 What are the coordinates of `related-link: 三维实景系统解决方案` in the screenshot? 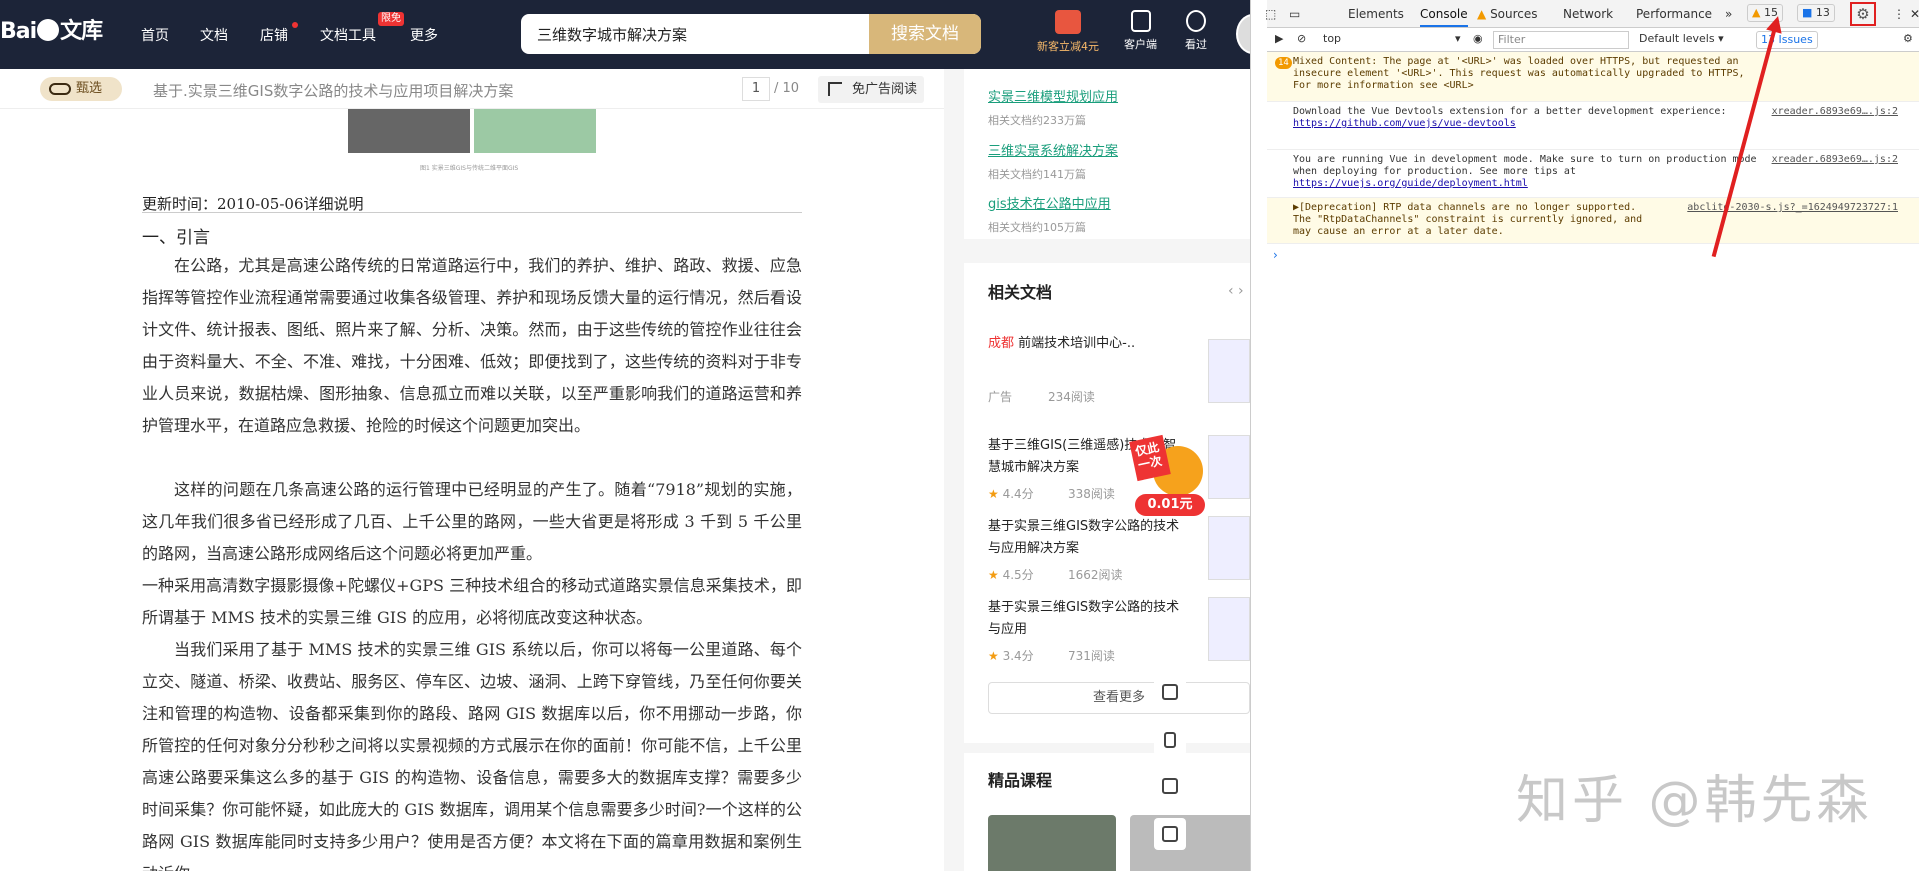 It's located at (1053, 149).